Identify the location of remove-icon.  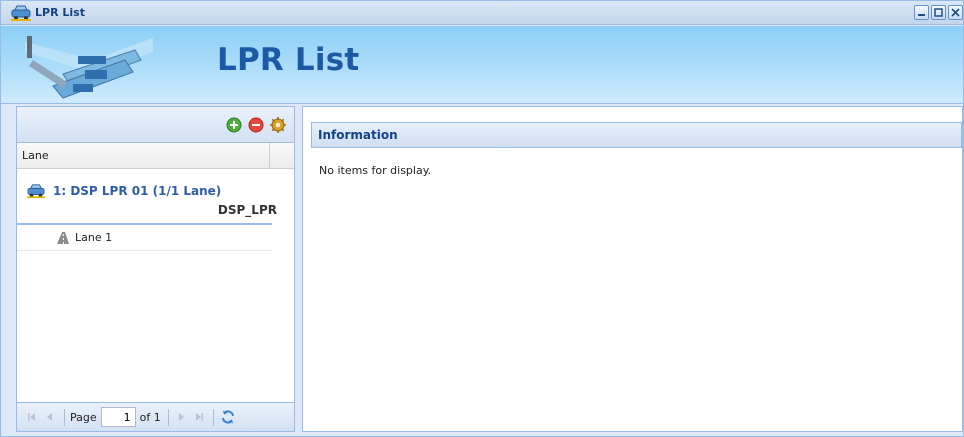
(256, 125).